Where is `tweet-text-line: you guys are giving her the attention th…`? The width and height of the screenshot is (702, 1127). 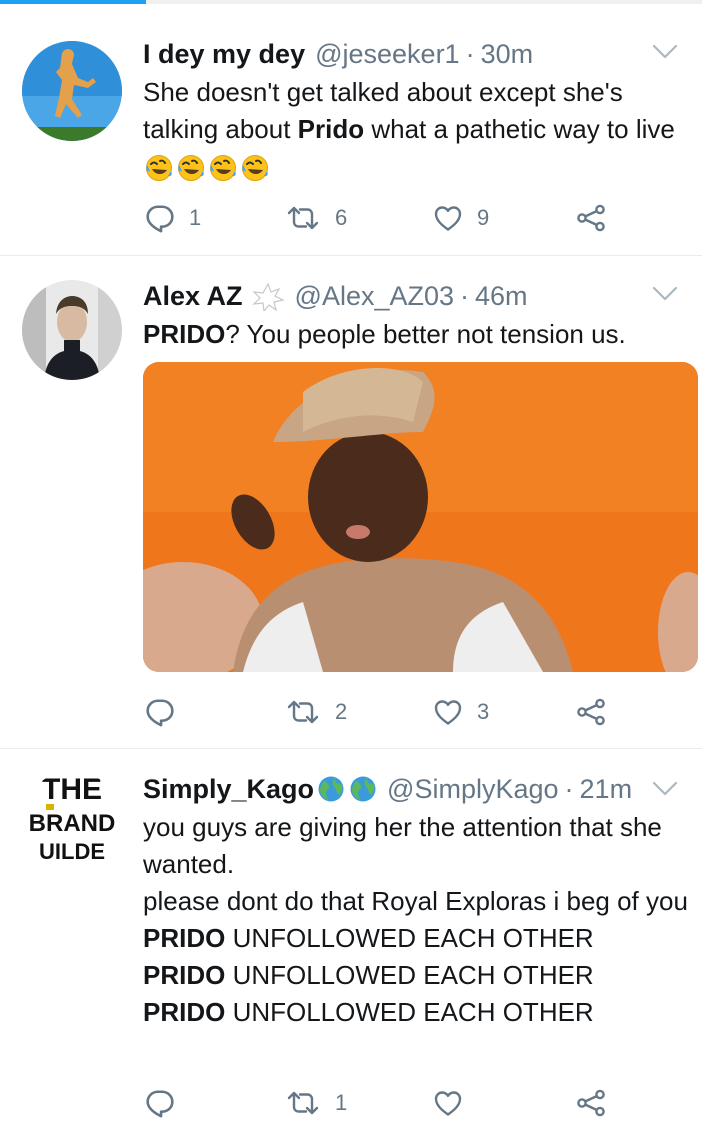 tweet-text-line: you guys are giving her the attention th… is located at coordinates (402, 845).